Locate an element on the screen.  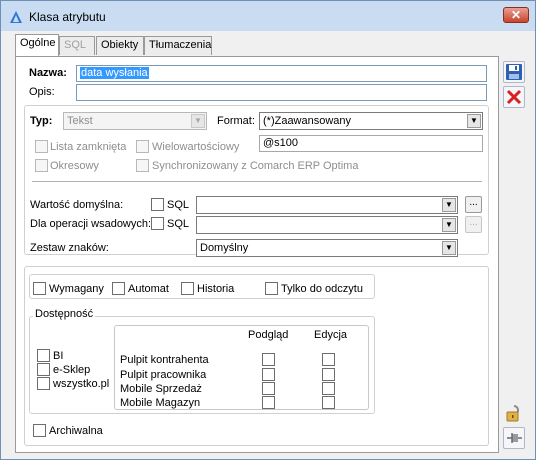
zestaw-znakow-label: Zestaw znaków: is located at coordinates (69, 248).